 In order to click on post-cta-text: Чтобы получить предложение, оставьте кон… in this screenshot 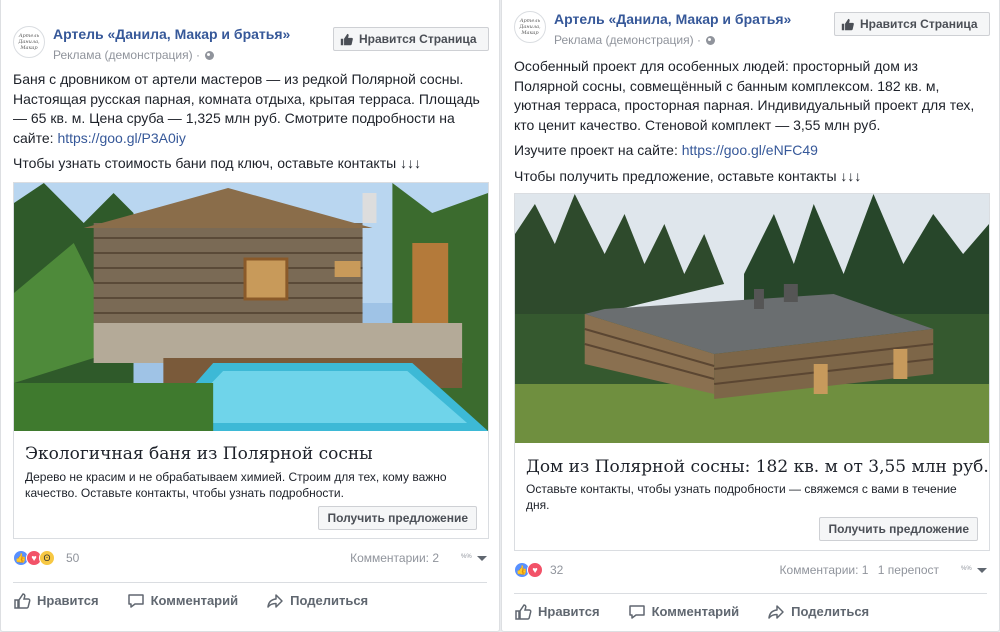, I will do `click(688, 175)`.